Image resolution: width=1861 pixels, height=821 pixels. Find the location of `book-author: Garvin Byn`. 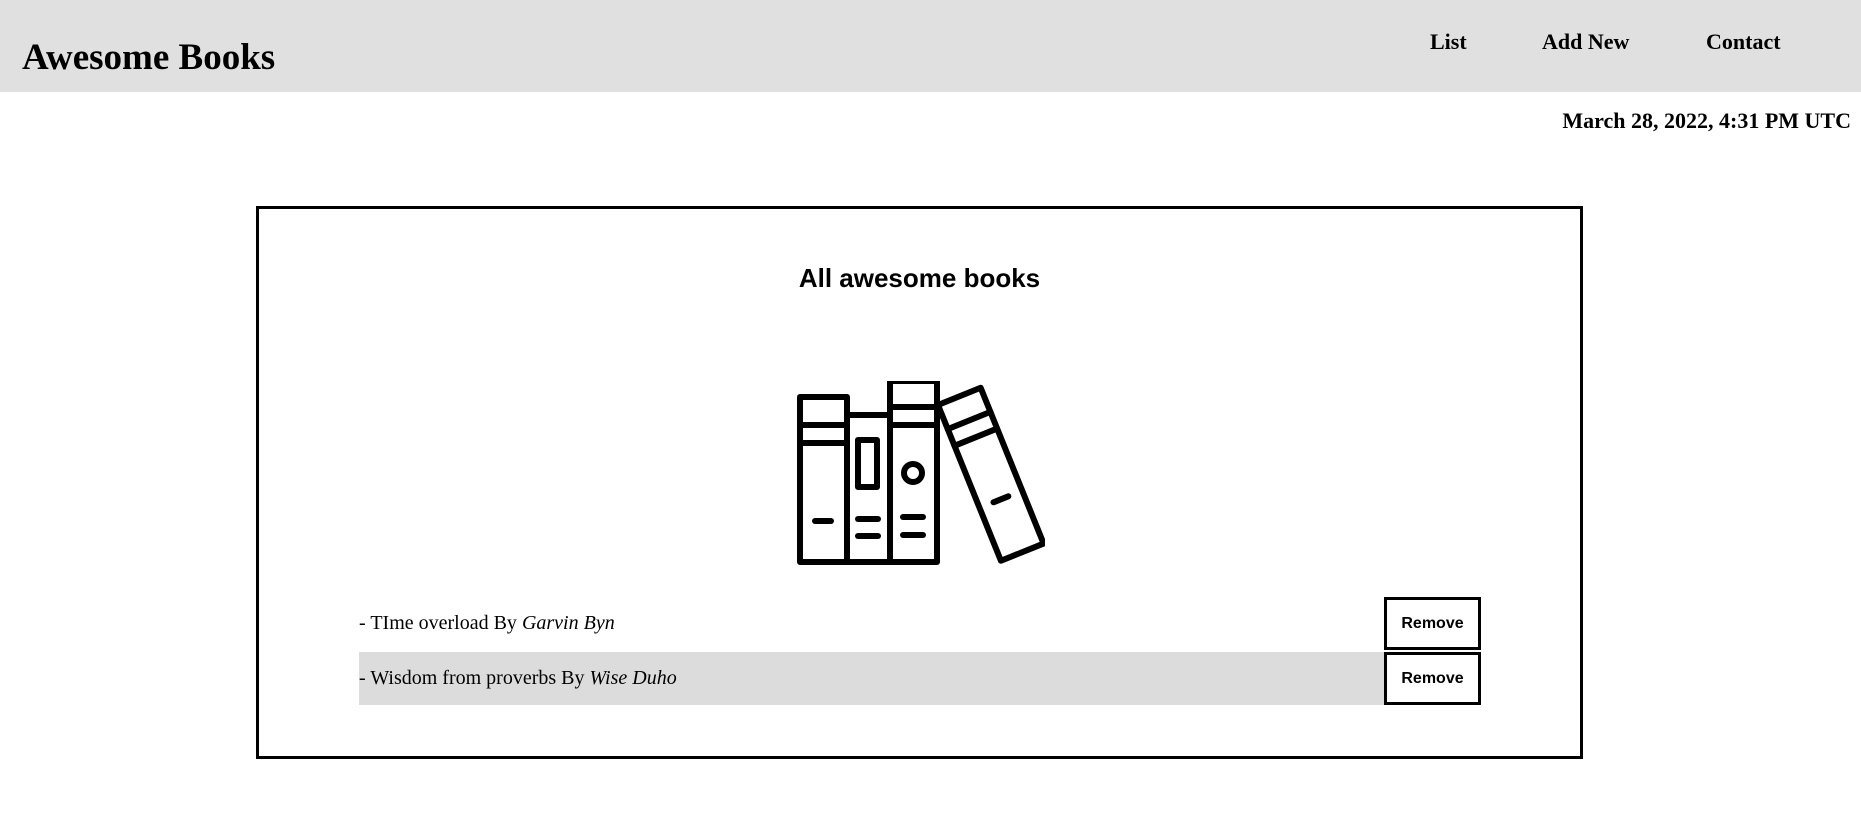

book-author: Garvin Byn is located at coordinates (568, 623).